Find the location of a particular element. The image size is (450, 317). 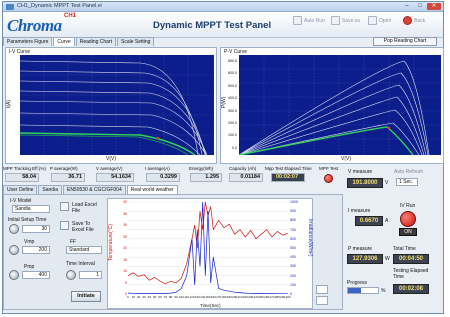

window-title: CH1_Dynamic MPPT Test Panel.vi is located at coordinates (59, 6).